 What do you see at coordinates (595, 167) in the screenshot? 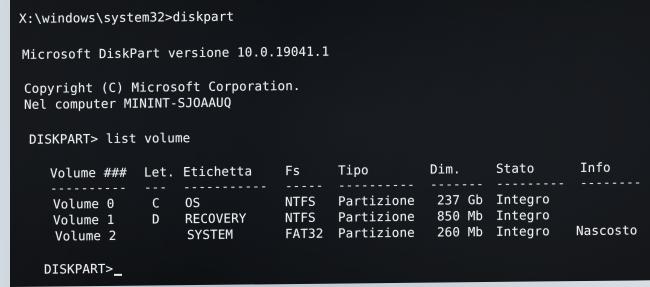
I see `header-info: Info` at bounding box center [595, 167].